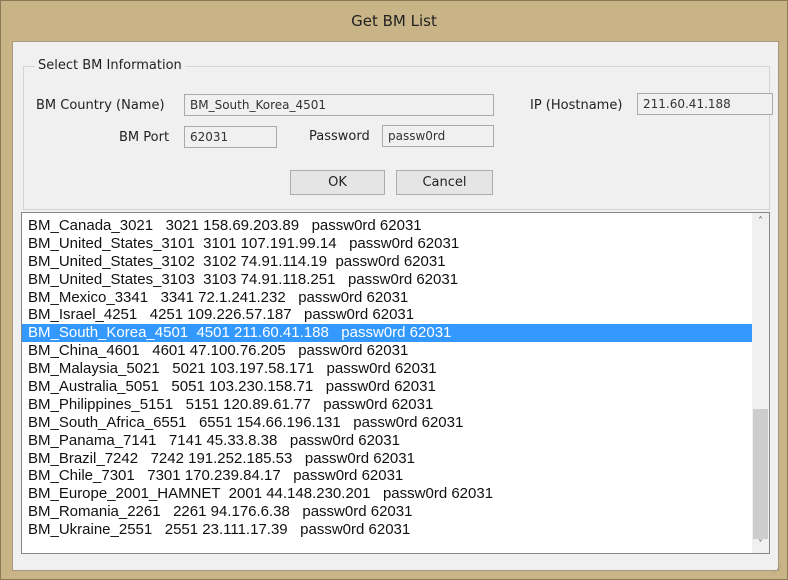 The height and width of the screenshot is (580, 788). What do you see at coordinates (760, 474) in the screenshot?
I see `scrollbar-thumb` at bounding box center [760, 474].